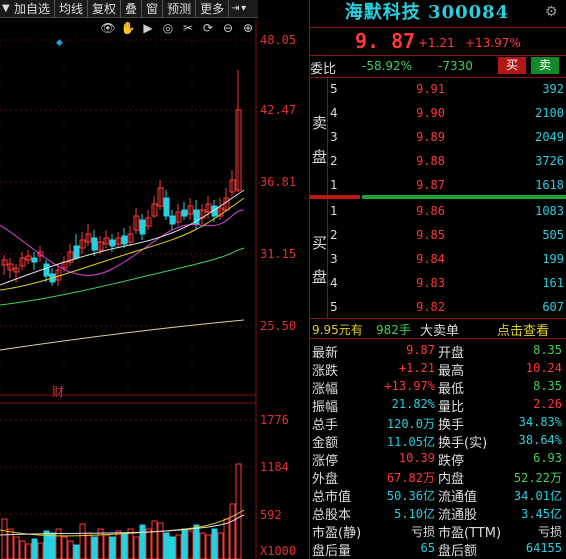 Image resolution: width=566 pixels, height=559 pixels. What do you see at coordinates (430, 161) in the screenshot?
I see `ask-price: 9.88` at bounding box center [430, 161].